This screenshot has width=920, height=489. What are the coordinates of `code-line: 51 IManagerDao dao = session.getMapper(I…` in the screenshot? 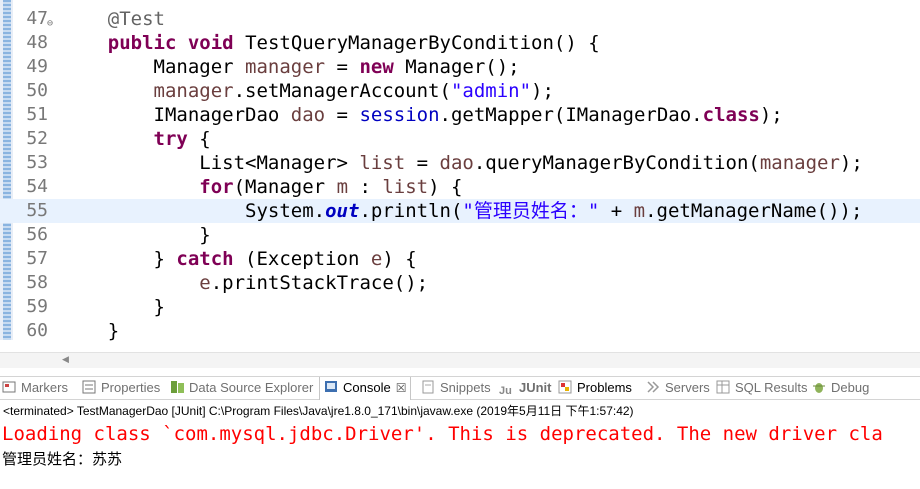 It's located at (460, 115).